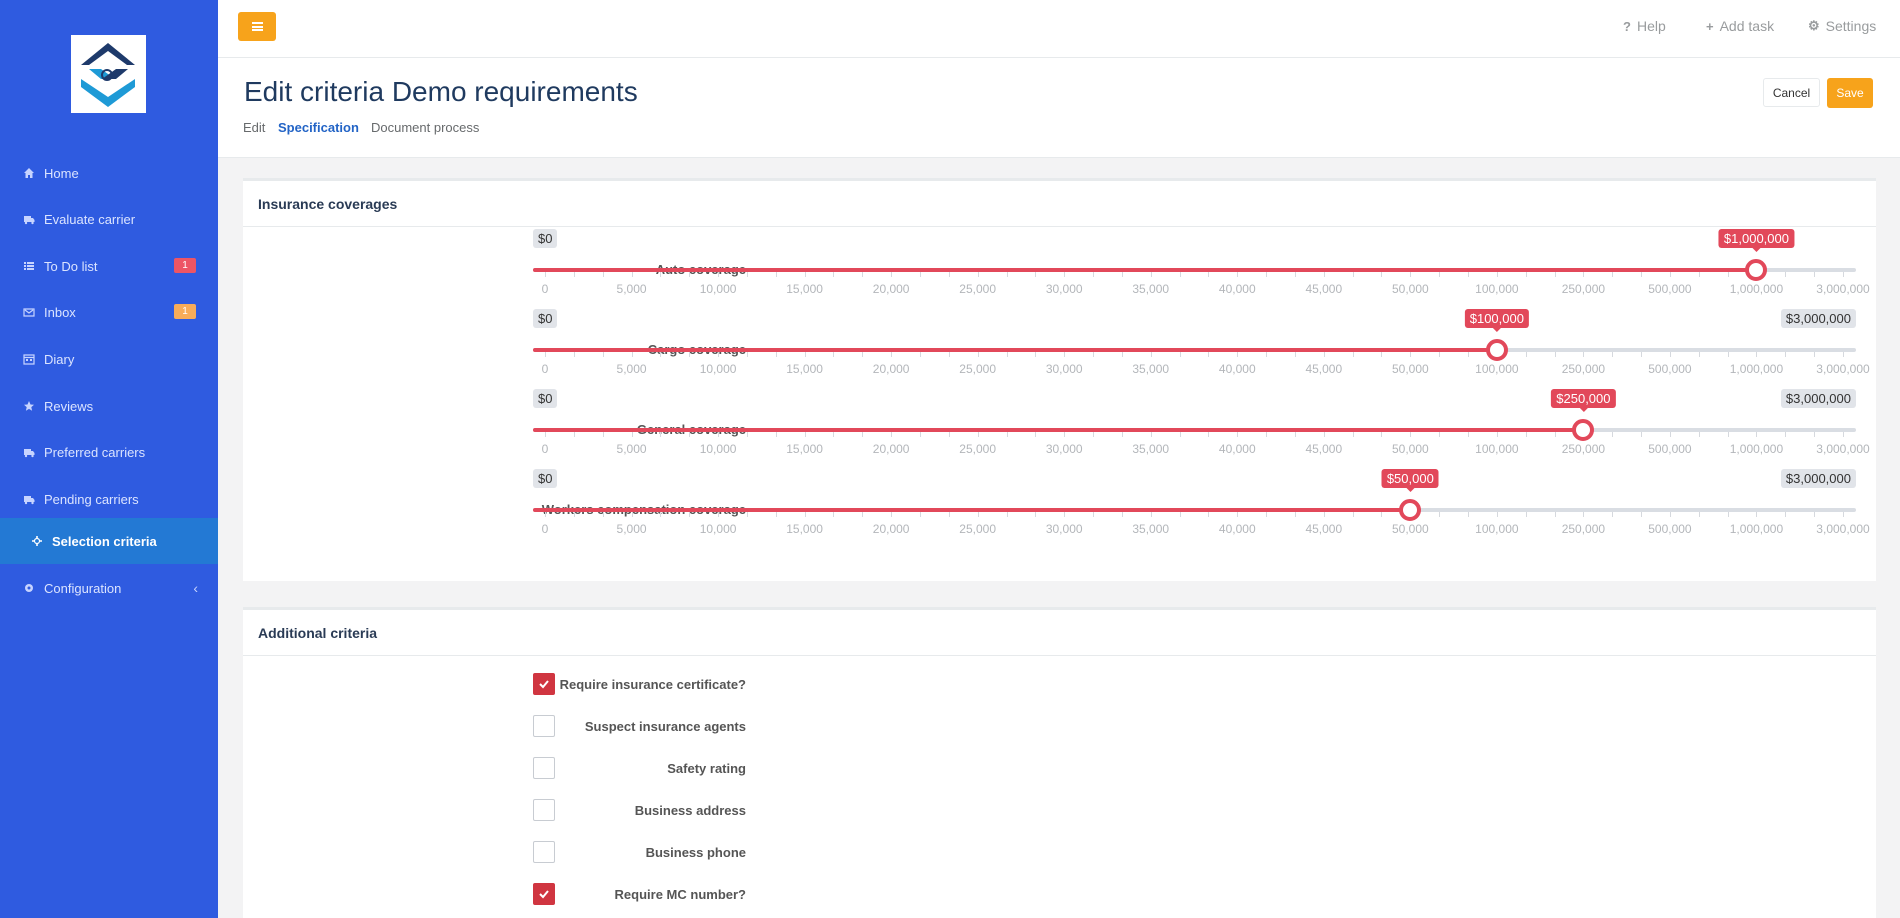  What do you see at coordinates (318, 127) in the screenshot?
I see `tab-specification: Specification` at bounding box center [318, 127].